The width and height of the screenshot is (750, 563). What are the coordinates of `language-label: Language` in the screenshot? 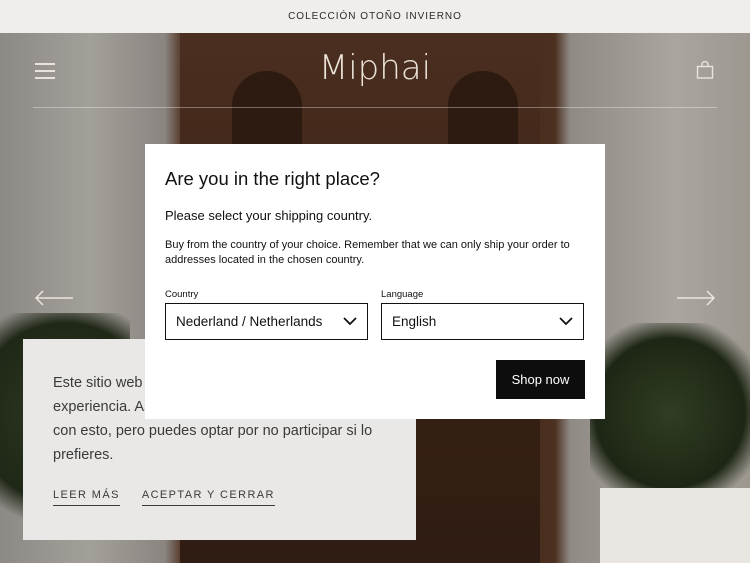 It's located at (402, 294).